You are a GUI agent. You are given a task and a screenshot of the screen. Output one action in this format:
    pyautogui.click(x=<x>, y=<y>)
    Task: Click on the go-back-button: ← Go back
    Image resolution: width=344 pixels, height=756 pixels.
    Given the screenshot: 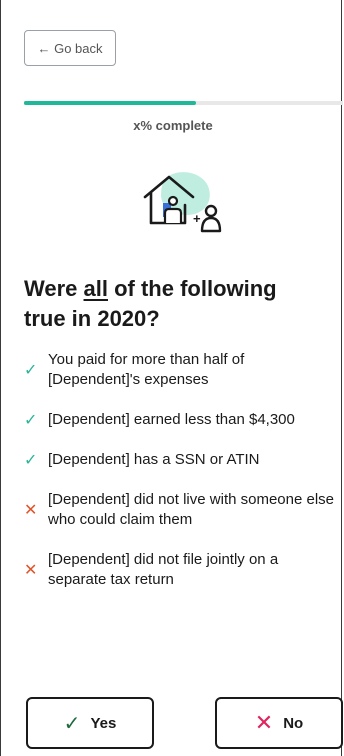 What is the action you would take?
    pyautogui.click(x=70, y=48)
    